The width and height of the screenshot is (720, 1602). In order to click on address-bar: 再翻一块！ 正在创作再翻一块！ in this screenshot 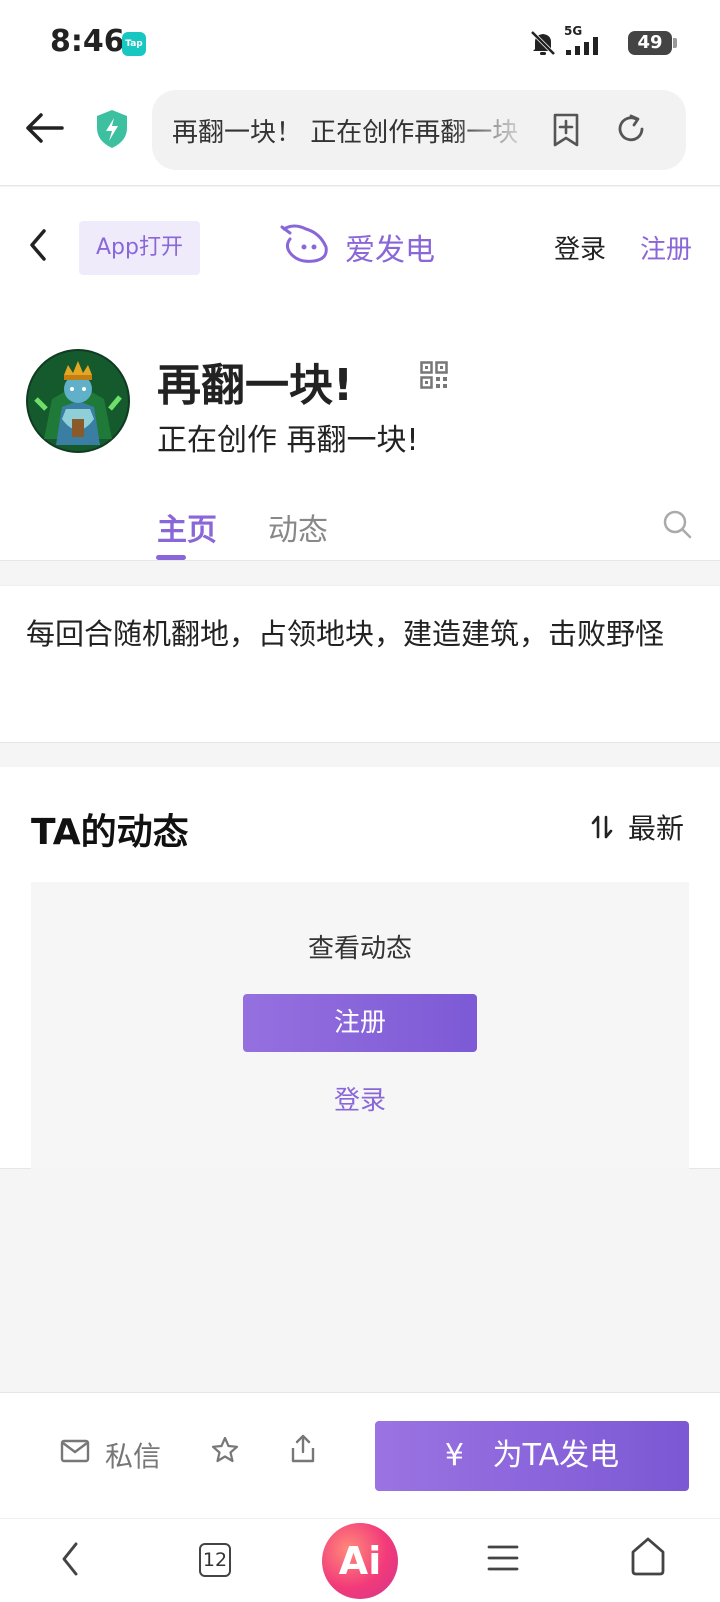, I will do `click(419, 130)`.